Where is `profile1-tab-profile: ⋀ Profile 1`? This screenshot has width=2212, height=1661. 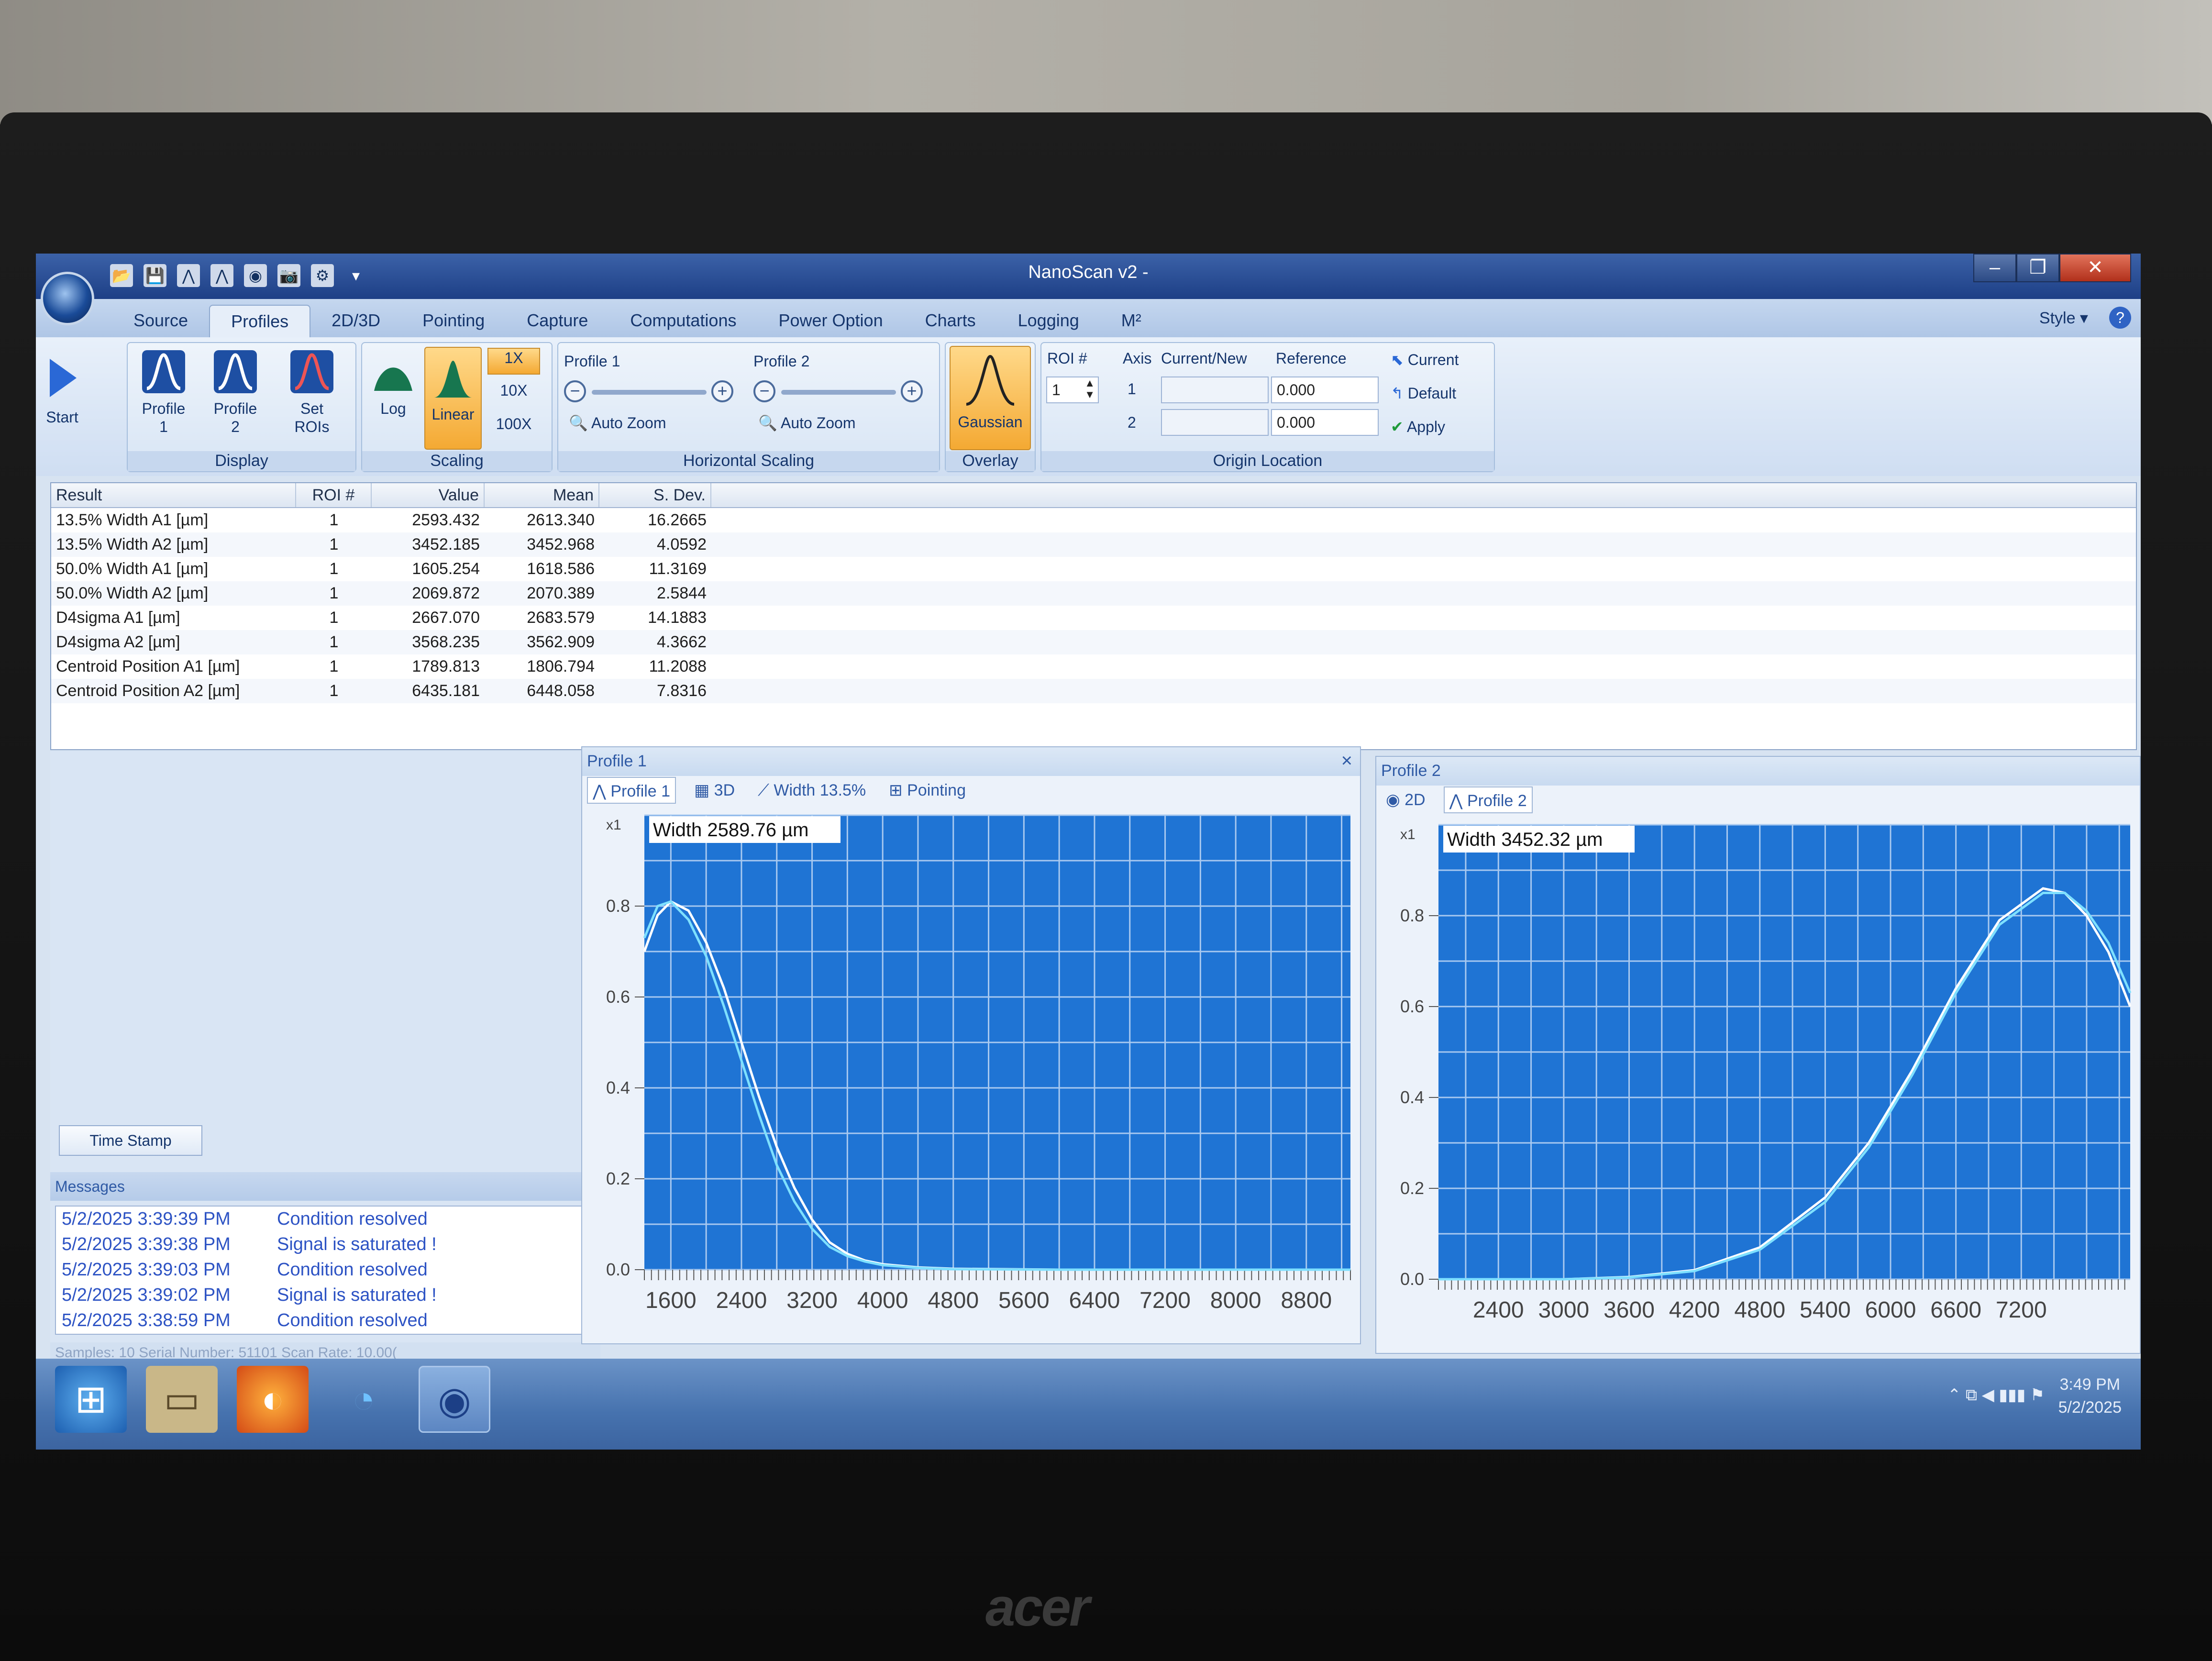
profile1-tab-profile: ⋀ Profile 1 is located at coordinates (631, 791).